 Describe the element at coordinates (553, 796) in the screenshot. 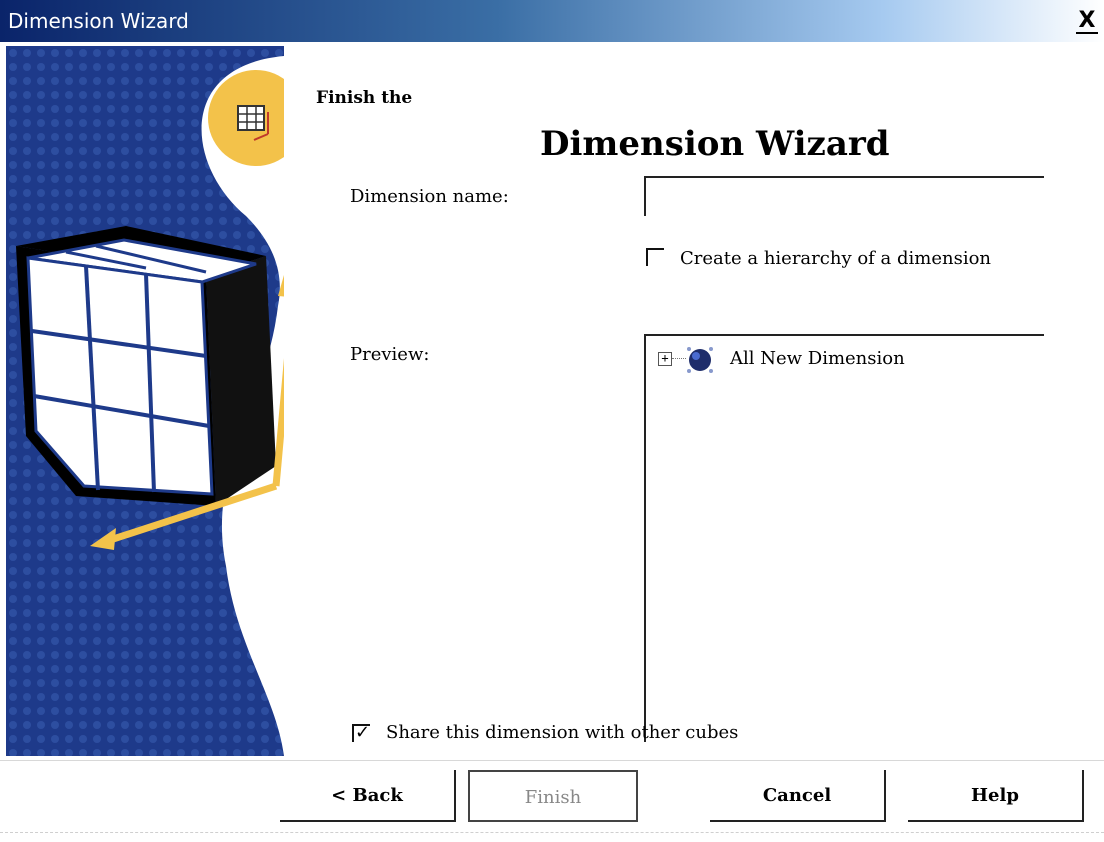

I see `finish-button: Finish` at that location.